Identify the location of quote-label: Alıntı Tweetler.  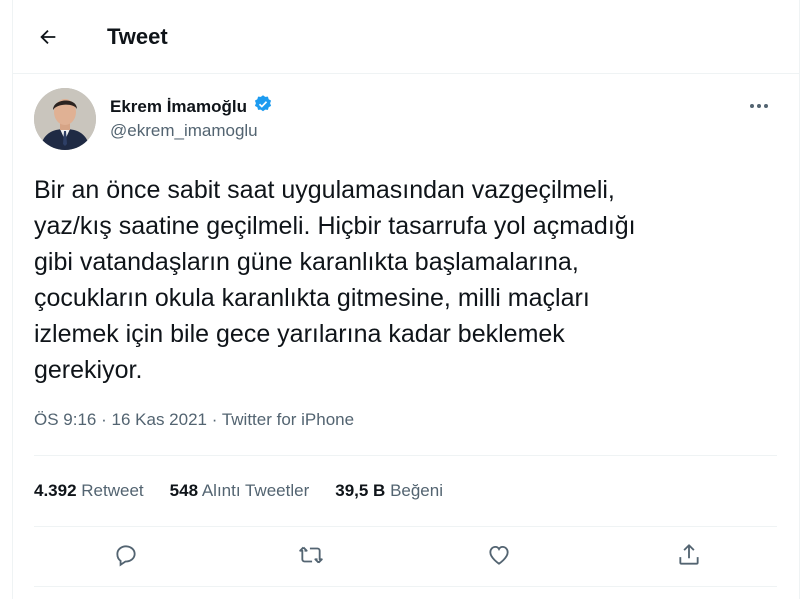
(255, 490).